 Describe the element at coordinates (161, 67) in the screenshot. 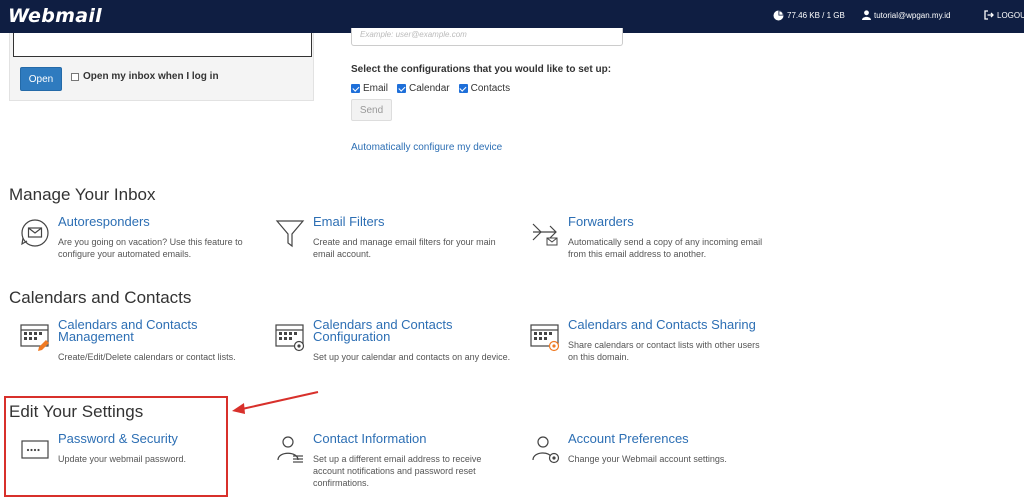

I see `open-inbox-panel: Open Open my inbox when I log in` at that location.